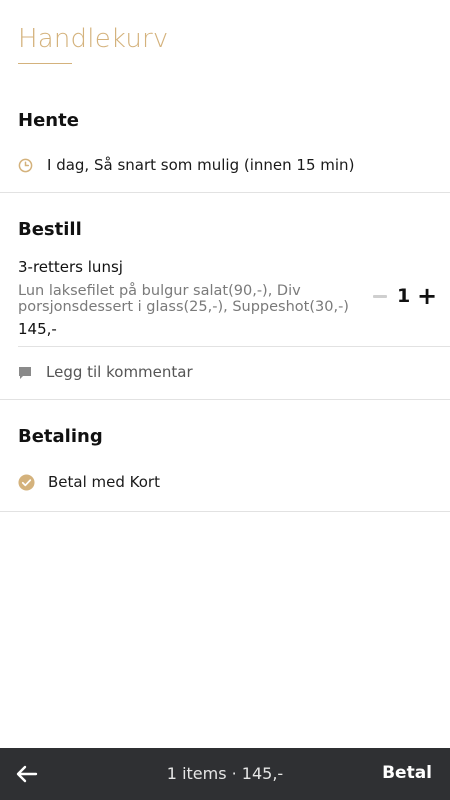 The width and height of the screenshot is (450, 800). What do you see at coordinates (50, 229) in the screenshot?
I see `order-section-title: Bestill` at bounding box center [50, 229].